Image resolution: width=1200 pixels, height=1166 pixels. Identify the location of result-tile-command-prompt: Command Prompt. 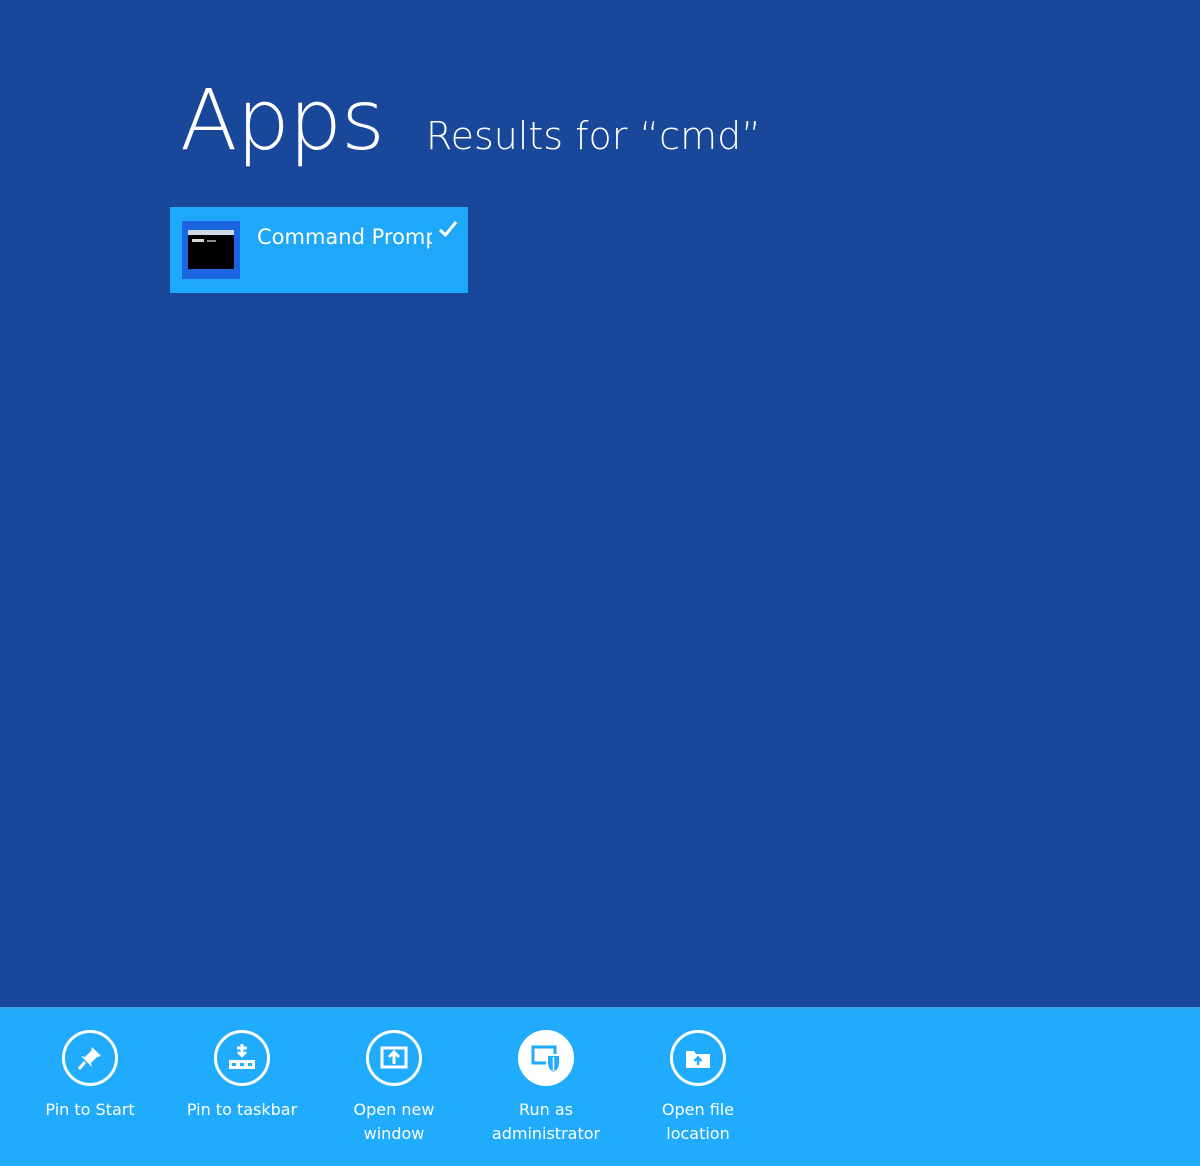
(319, 250).